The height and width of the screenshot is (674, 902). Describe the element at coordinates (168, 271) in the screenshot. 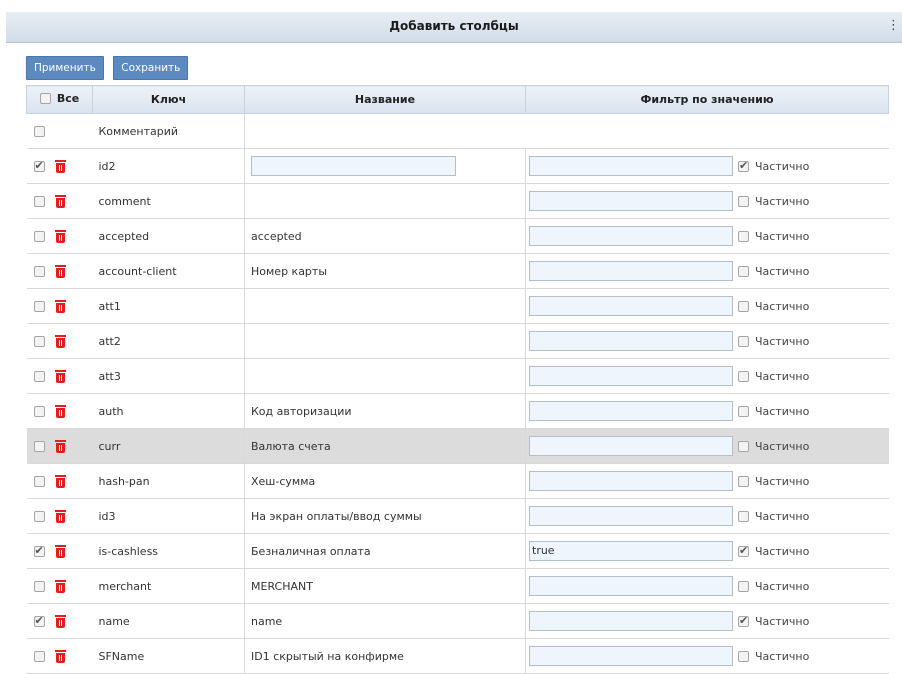

I see `row-key-cell: account-client` at that location.